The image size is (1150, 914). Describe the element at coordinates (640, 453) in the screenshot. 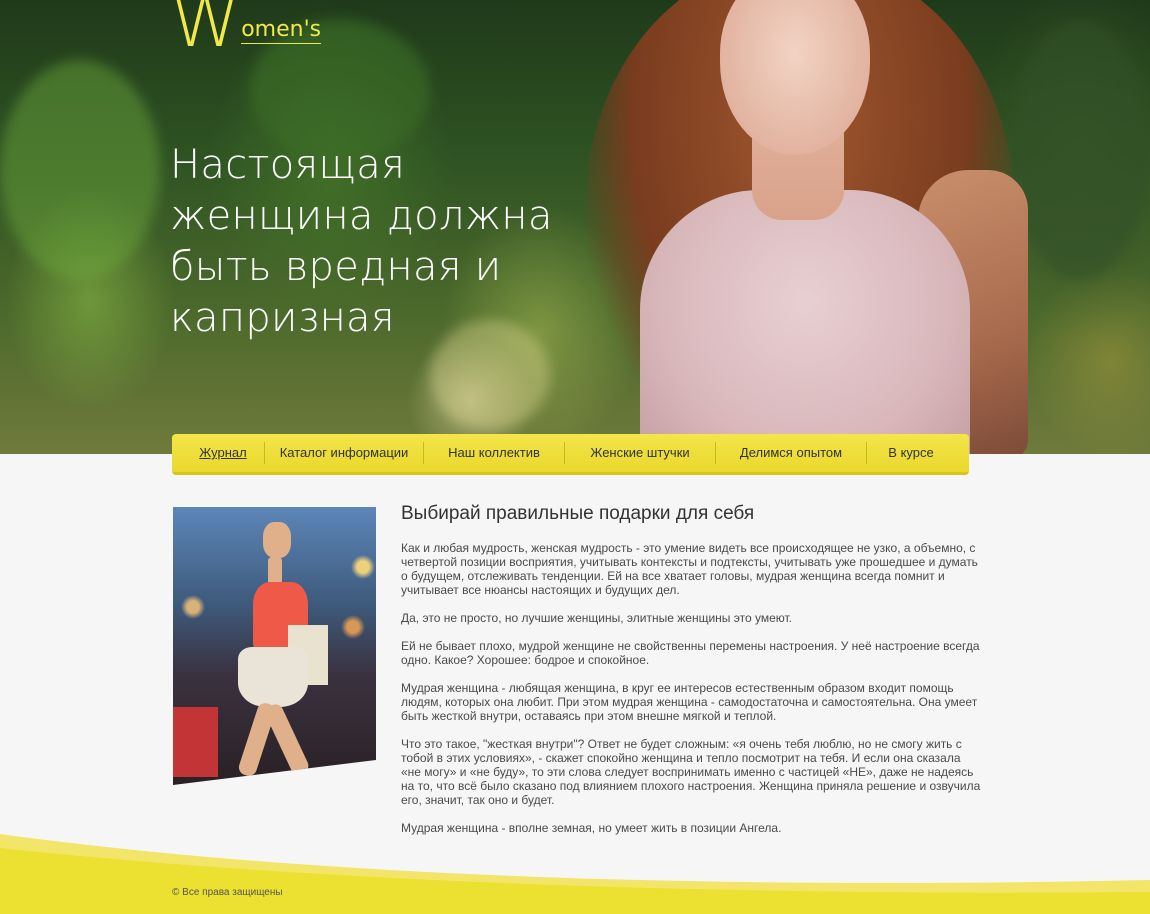

I see `nav-item-women-things: Женские штучки` at that location.